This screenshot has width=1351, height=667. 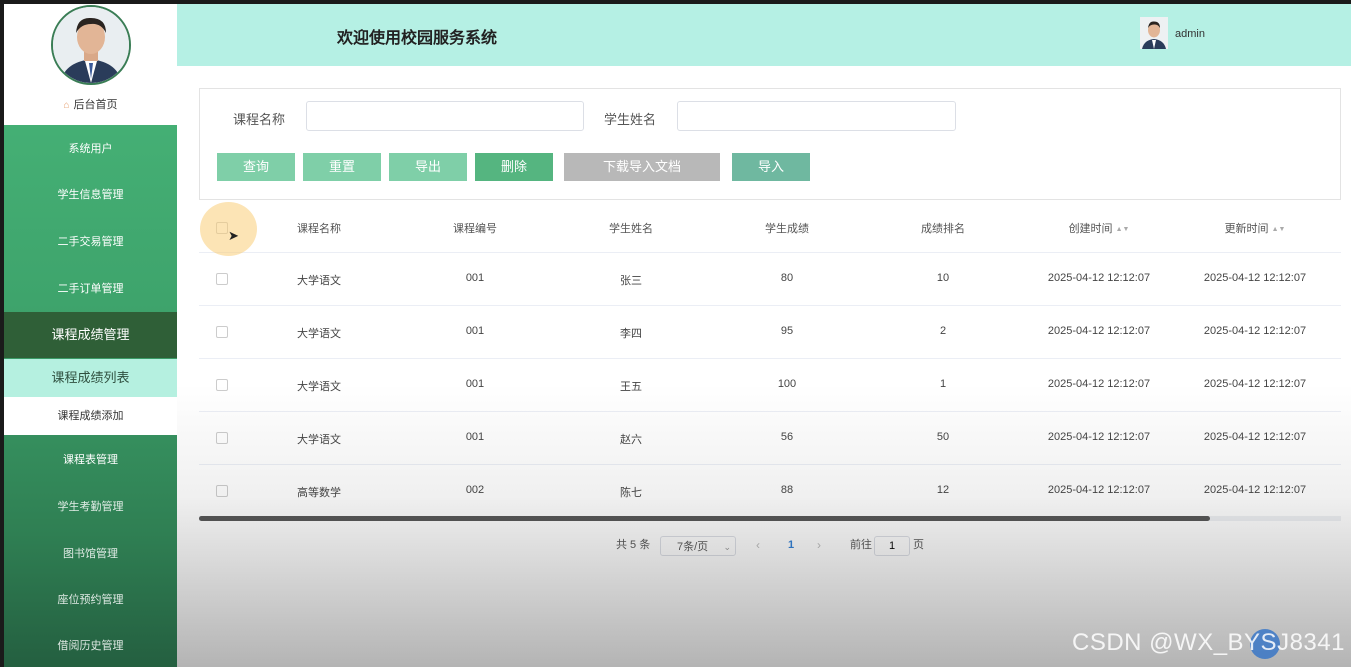 I want to click on sidebar-item-label: 系统用户, so click(x=90, y=149).